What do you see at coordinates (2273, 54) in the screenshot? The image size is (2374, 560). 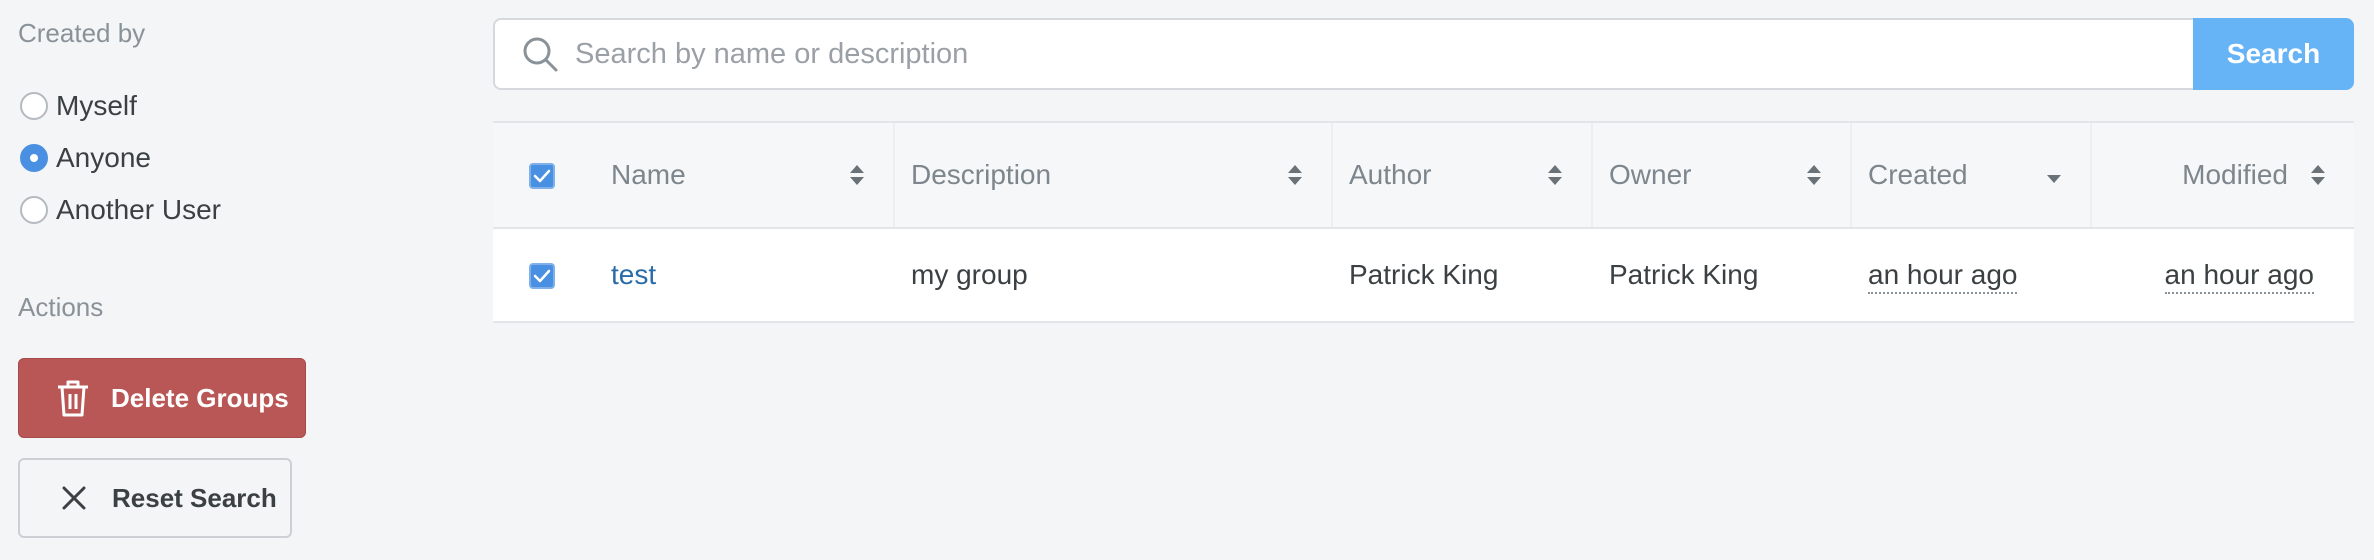 I see `search-button: Search` at bounding box center [2273, 54].